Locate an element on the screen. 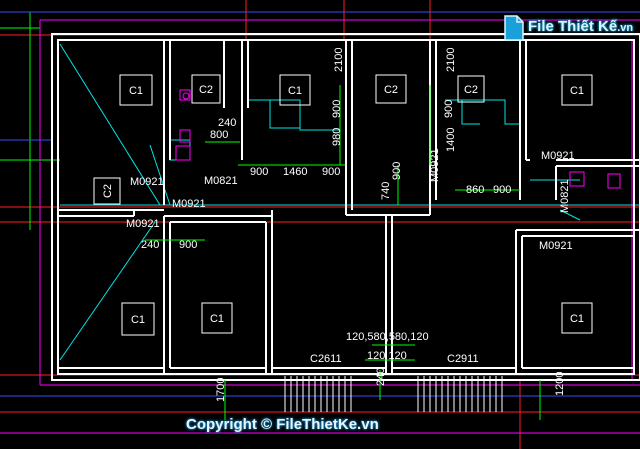 This screenshot has height=449, width=640. dim-2100-a: 2100 is located at coordinates (339, 60).